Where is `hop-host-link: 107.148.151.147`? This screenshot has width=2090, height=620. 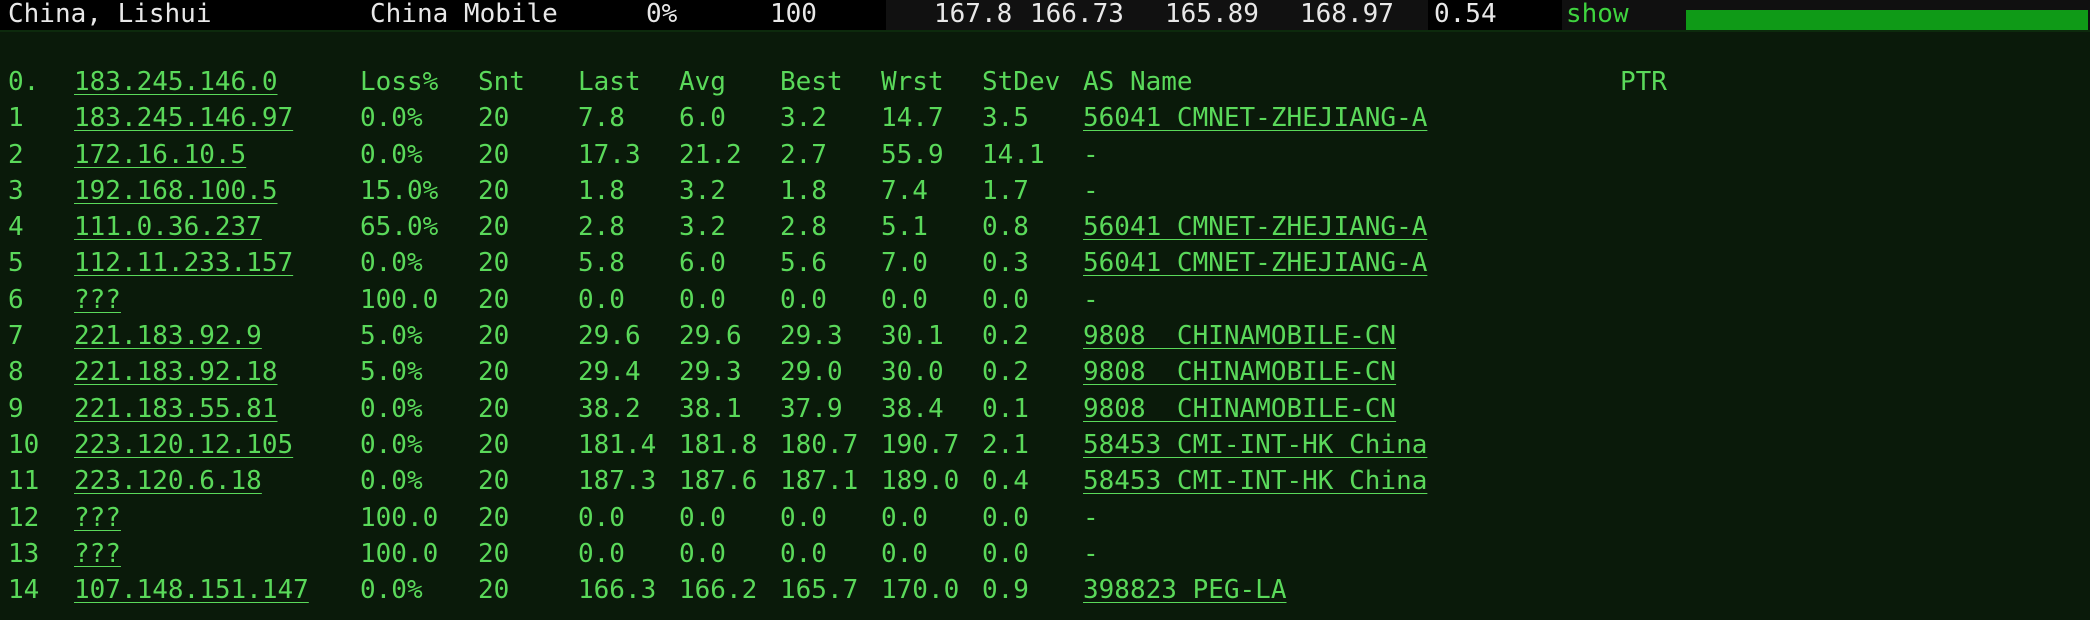 hop-host-link: 107.148.151.147 is located at coordinates (191, 590).